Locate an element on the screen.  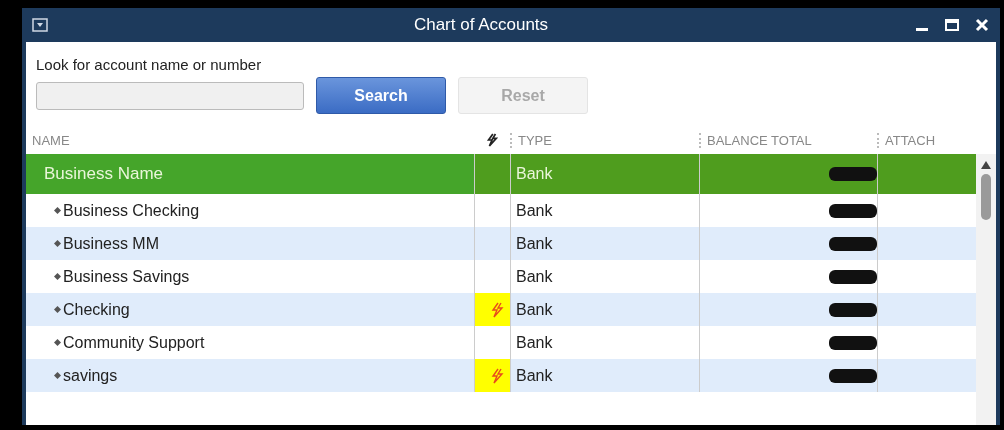
account-name: Business MM is located at coordinates (111, 243).